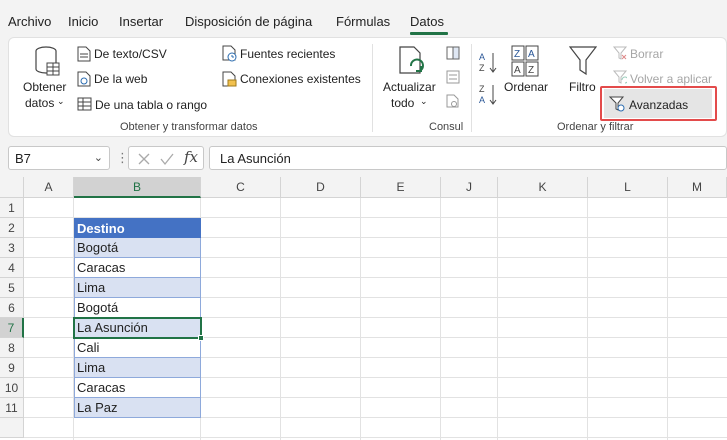 This screenshot has width=727, height=440. Describe the element at coordinates (47, 61) in the screenshot. I see `database-icon` at that location.